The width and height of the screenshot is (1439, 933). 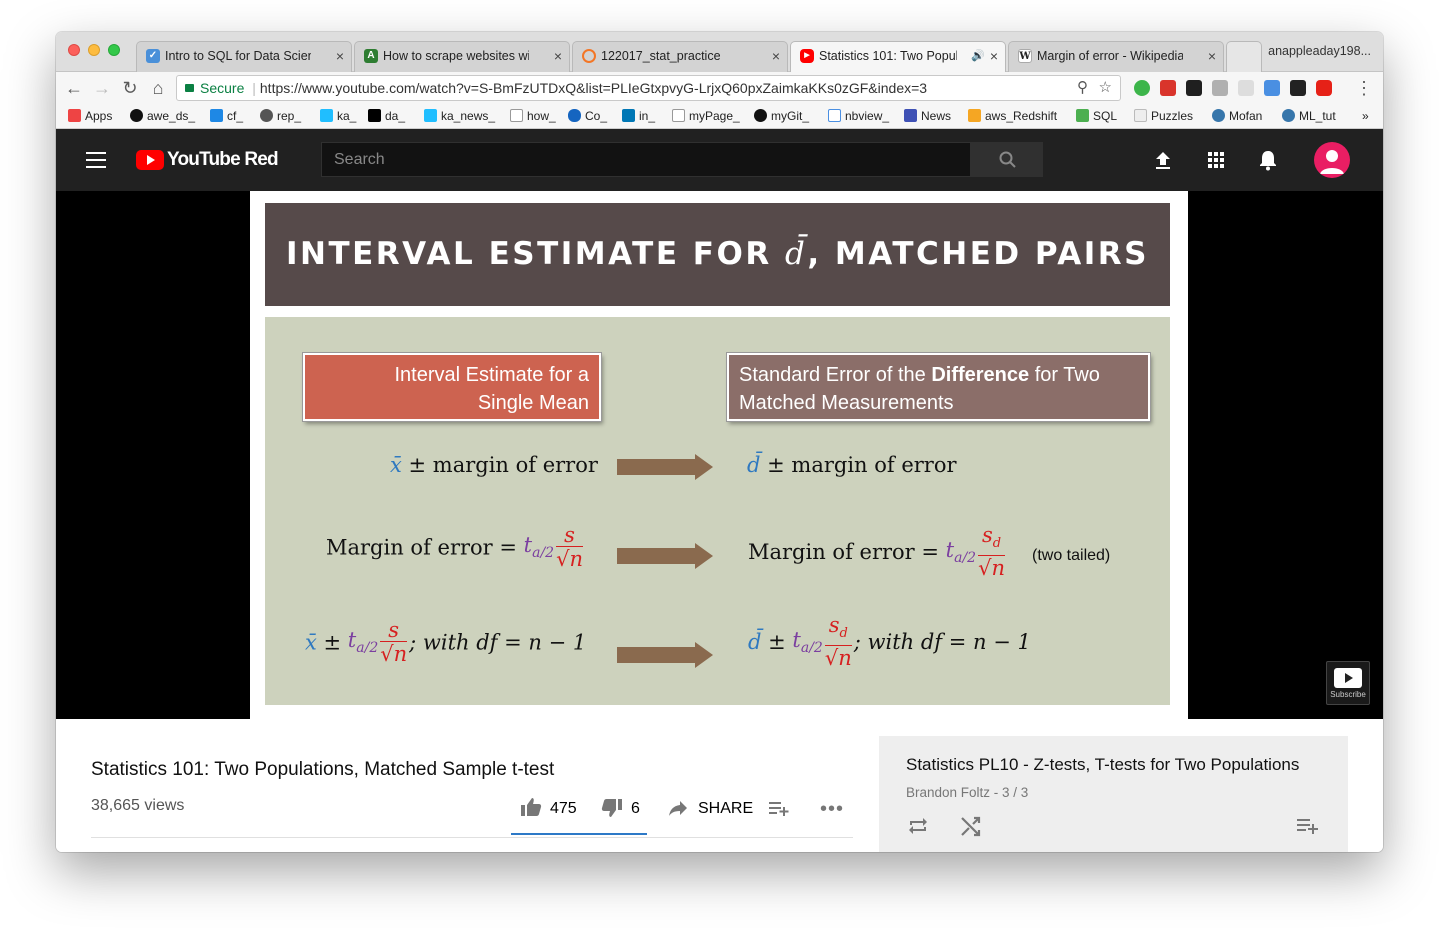 I want to click on bookmark-nbview: nbview_, so click(x=858, y=116).